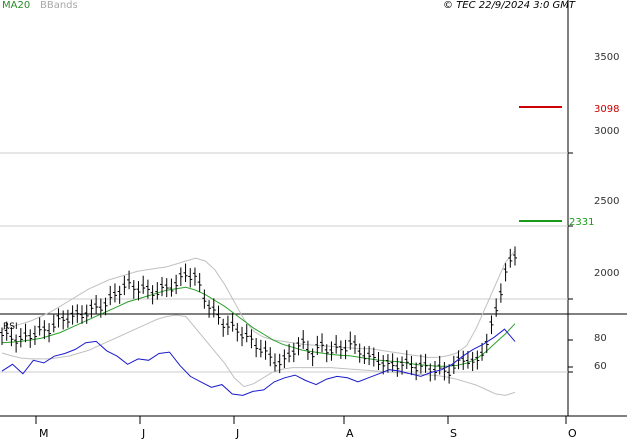  What do you see at coordinates (607, 273) in the screenshot?
I see `price-tick-label: 2000` at bounding box center [607, 273].